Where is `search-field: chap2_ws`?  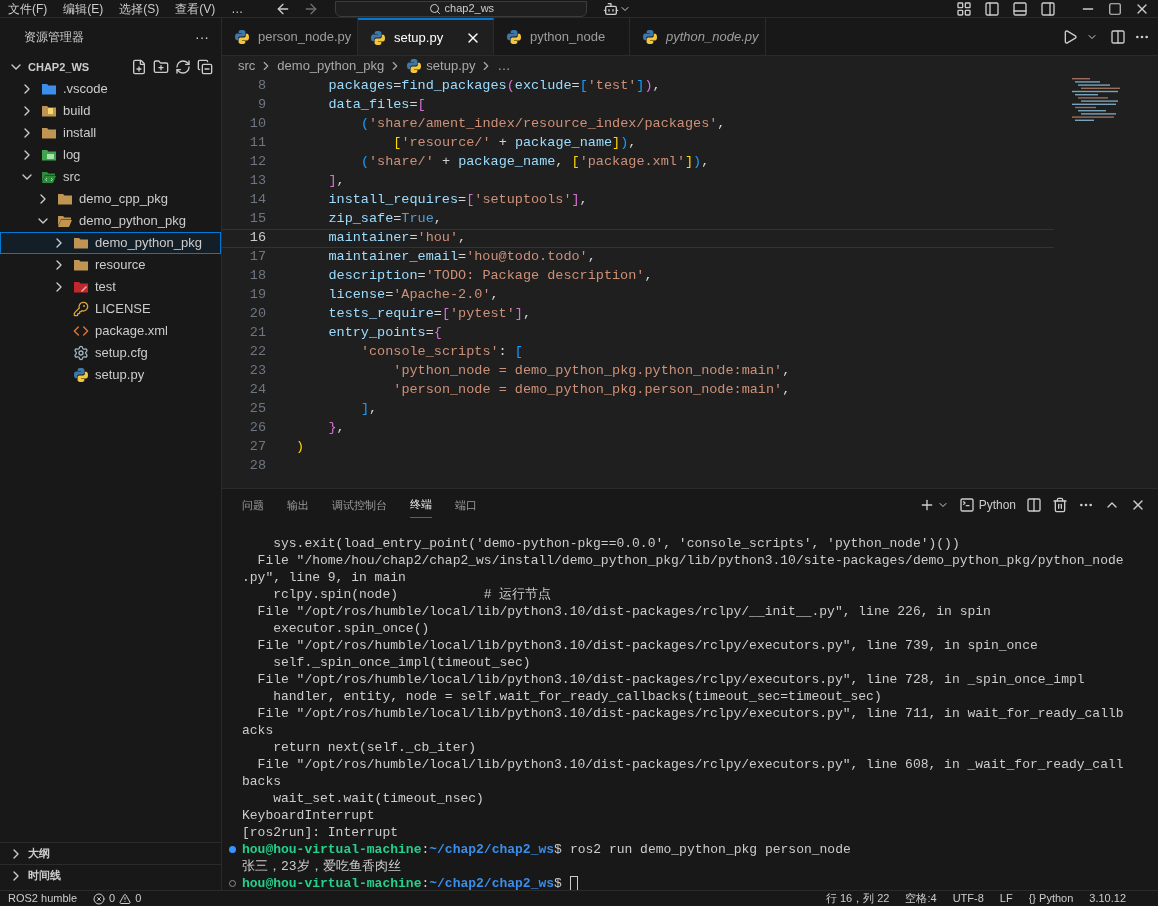 search-field: chap2_ws is located at coordinates (461, 8).